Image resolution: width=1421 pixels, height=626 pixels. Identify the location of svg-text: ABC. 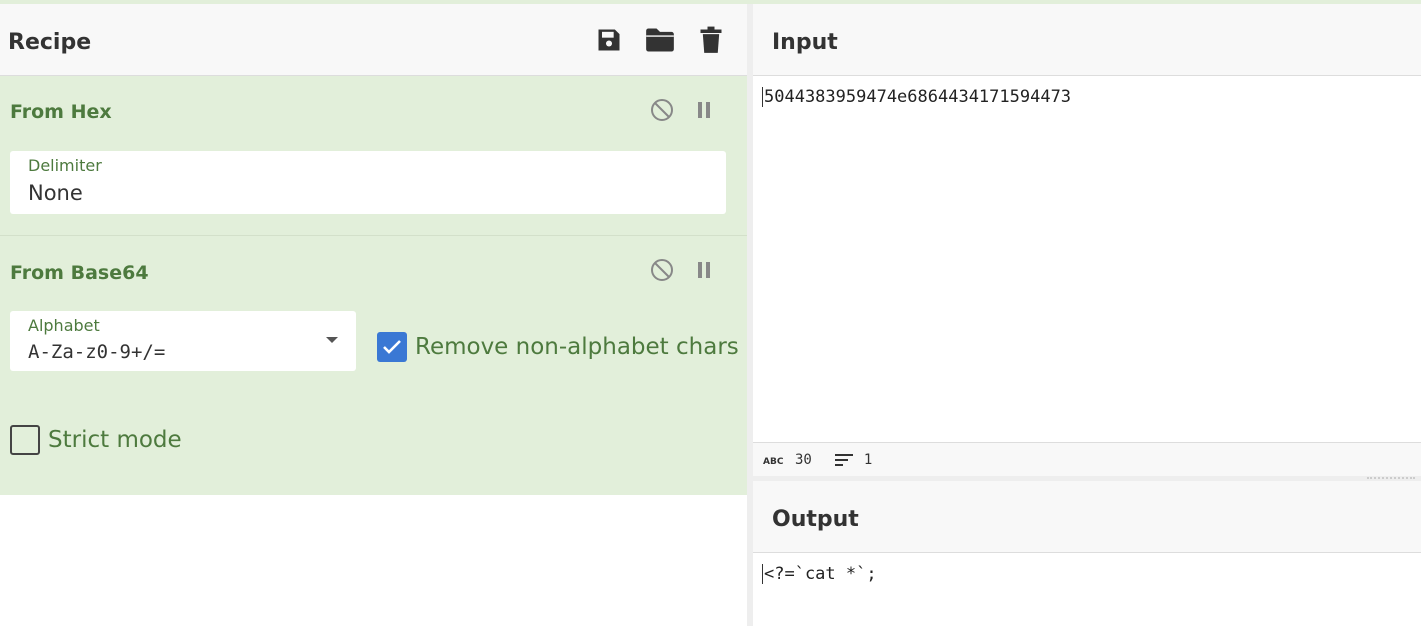
(773, 461).